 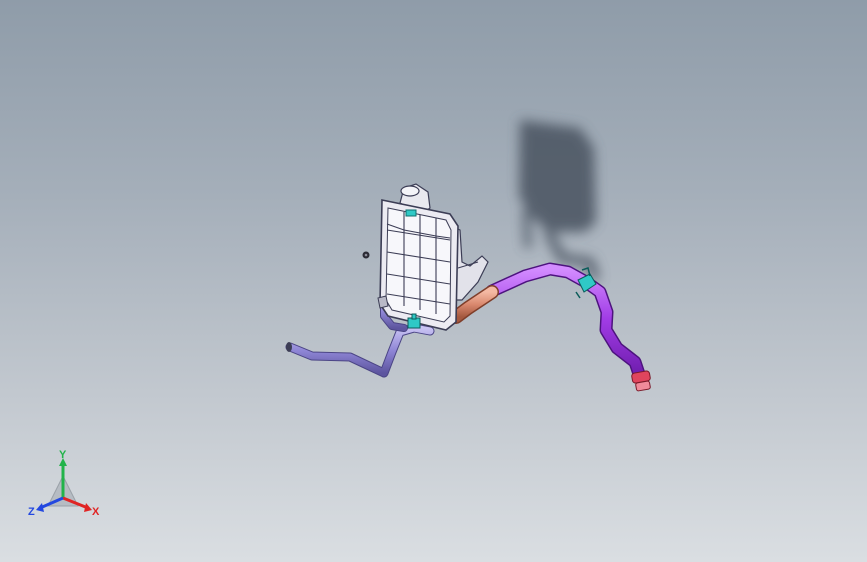 What do you see at coordinates (63, 455) in the screenshot?
I see `triad-y-label: Y` at bounding box center [63, 455].